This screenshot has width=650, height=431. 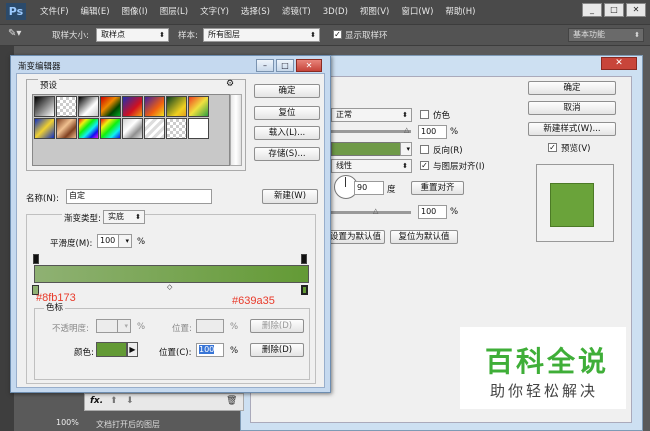 What do you see at coordinates (337, 34) in the screenshot?
I see `show-ring-checkbox: ✓` at bounding box center [337, 34].